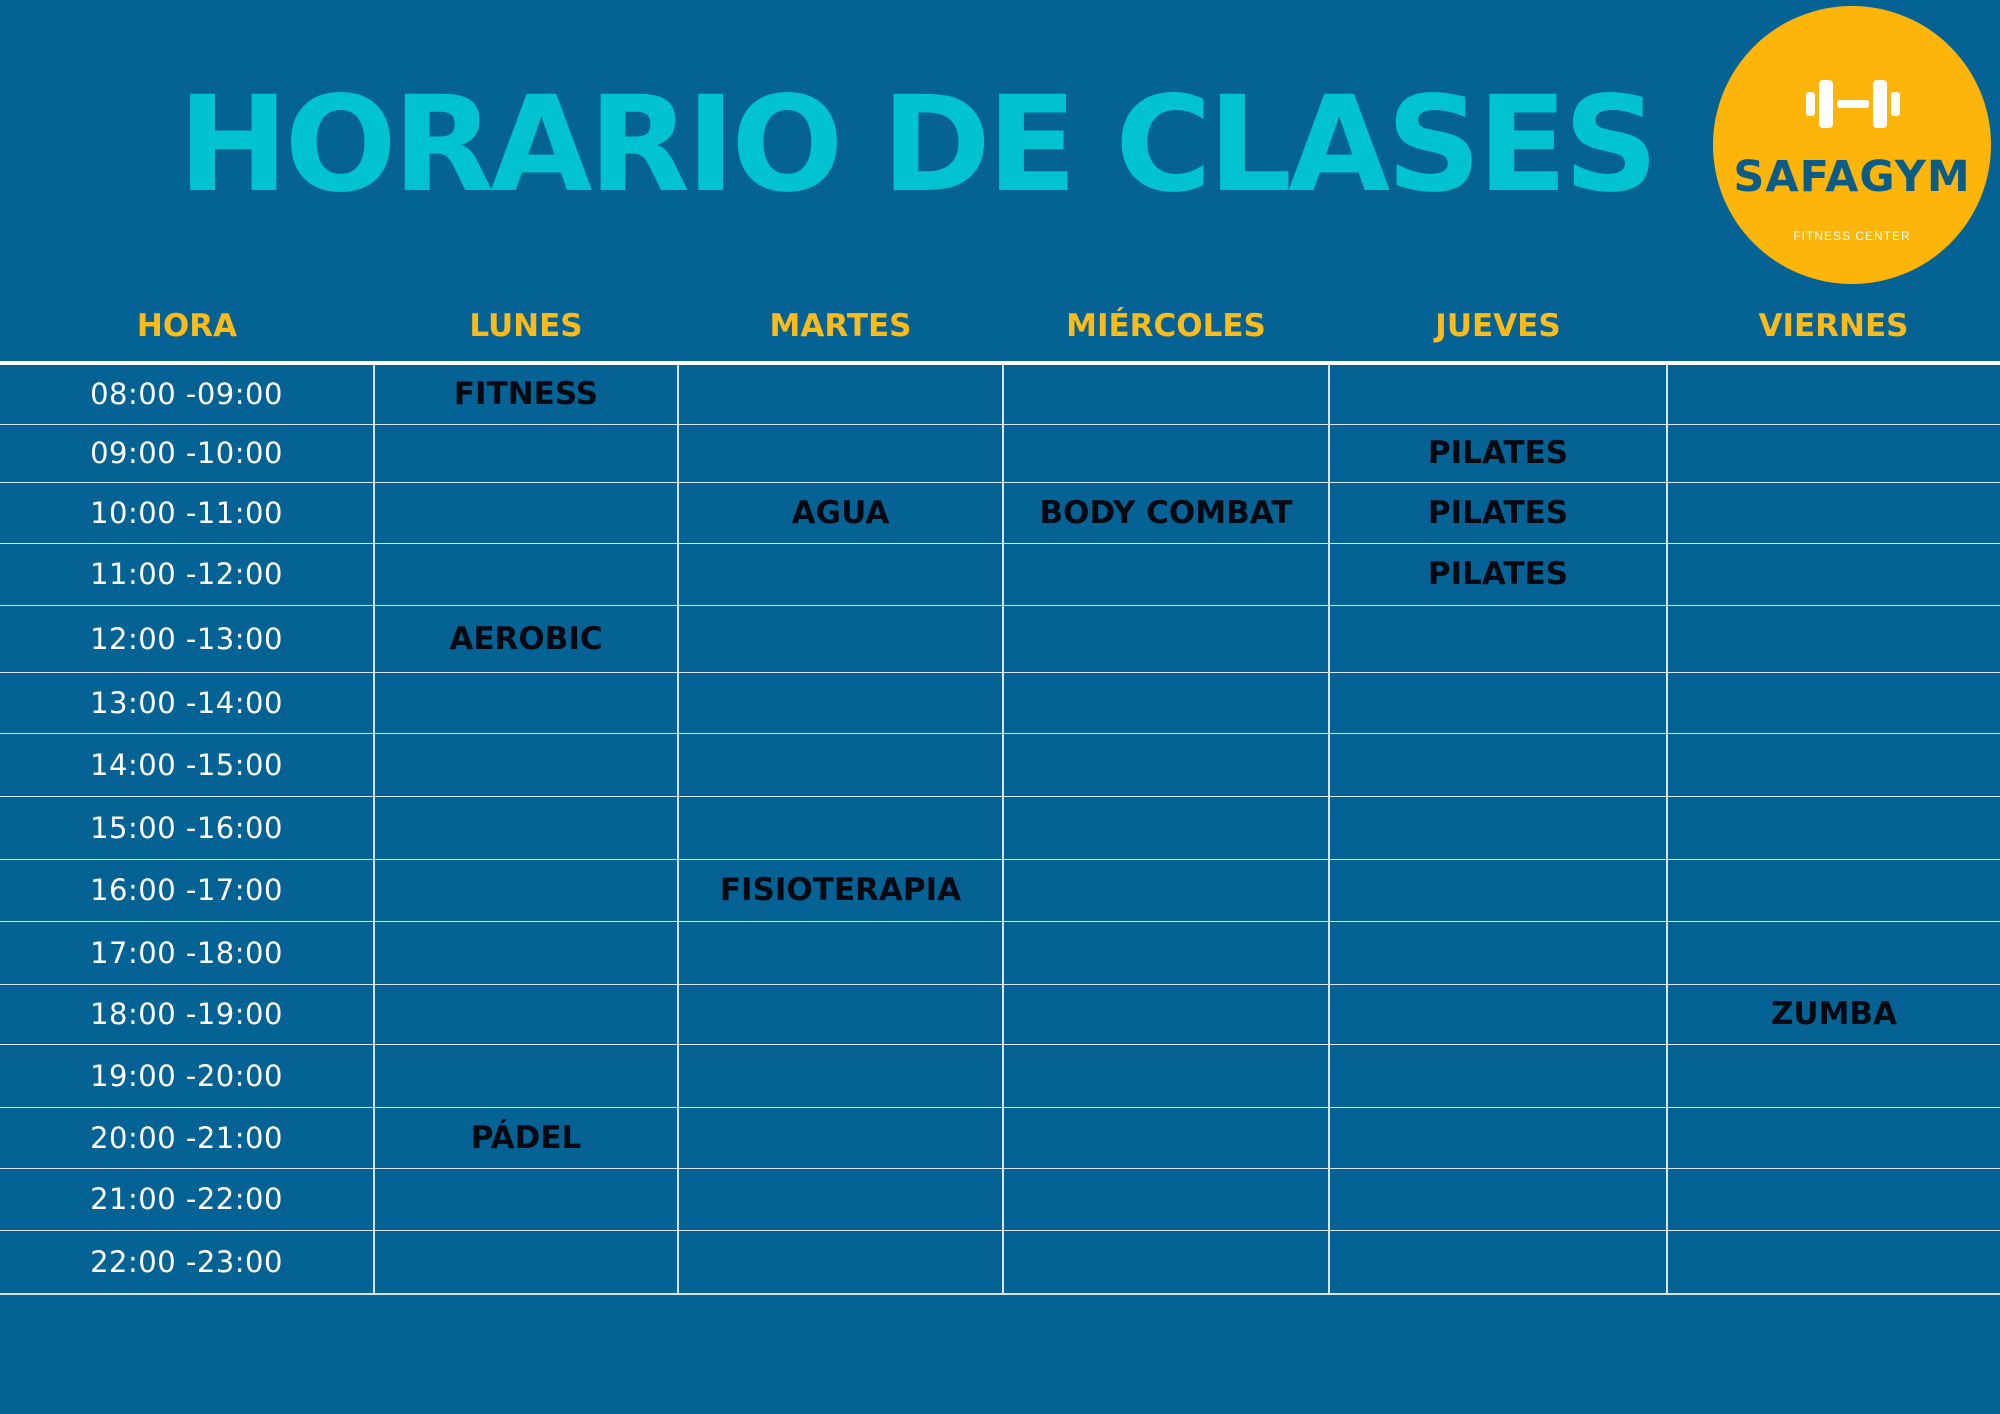 The width and height of the screenshot is (2000, 1414). What do you see at coordinates (187, 1262) in the screenshot?
I see `time-slot-cell: 22:00 -23:00` at bounding box center [187, 1262].